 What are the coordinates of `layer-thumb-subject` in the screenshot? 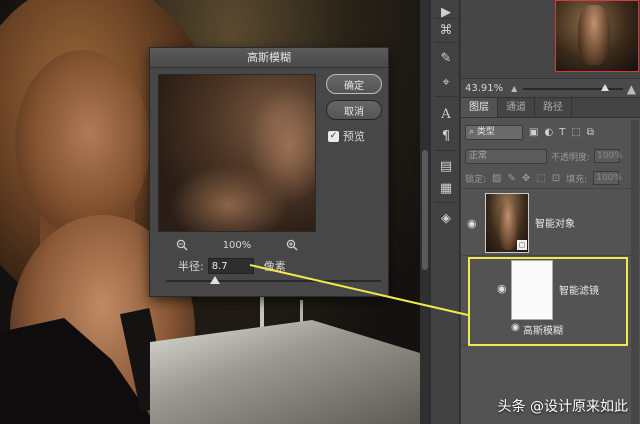 It's located at (508, 226).